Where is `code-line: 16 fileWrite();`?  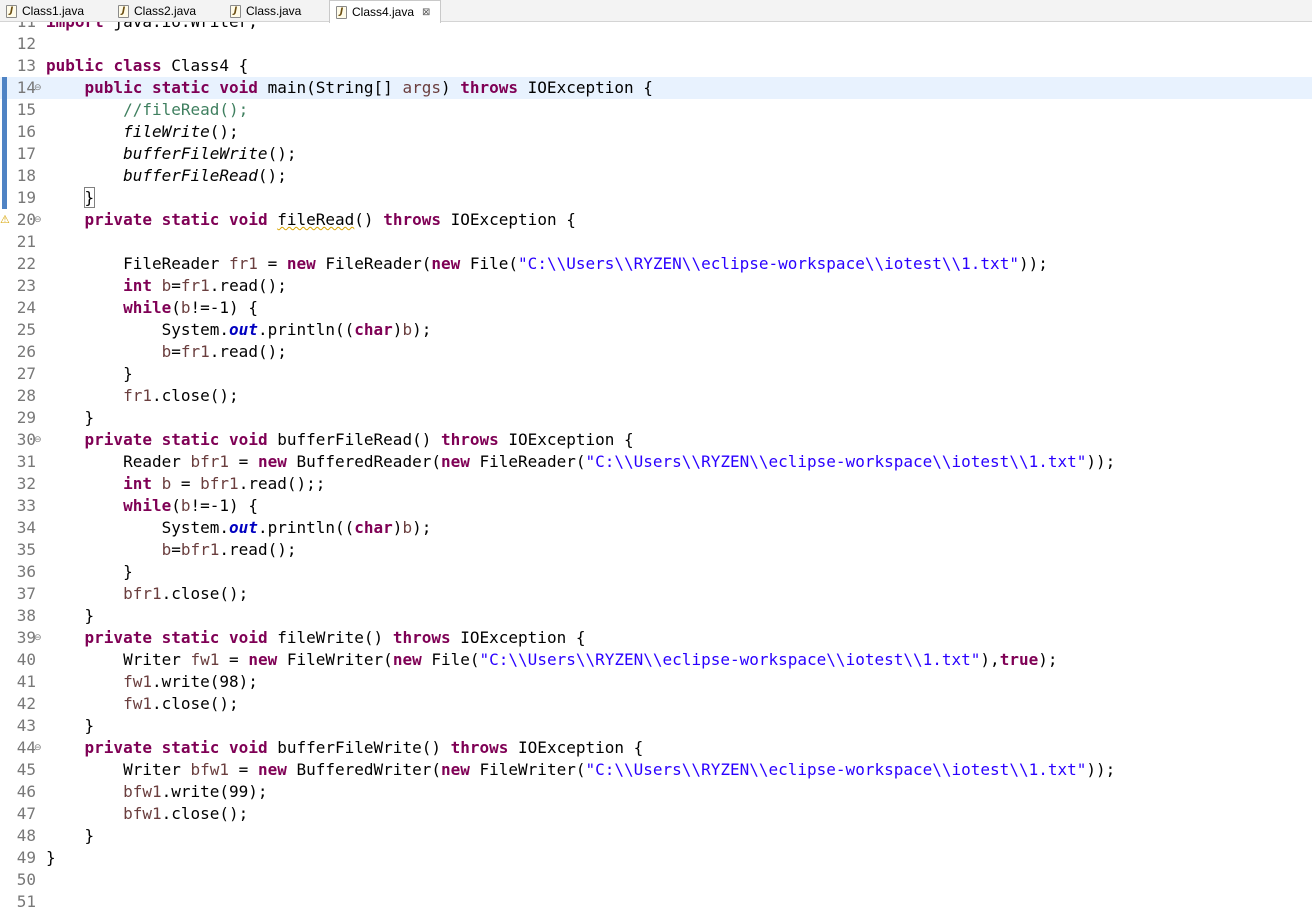
code-line: 16 fileWrite(); is located at coordinates (656, 132).